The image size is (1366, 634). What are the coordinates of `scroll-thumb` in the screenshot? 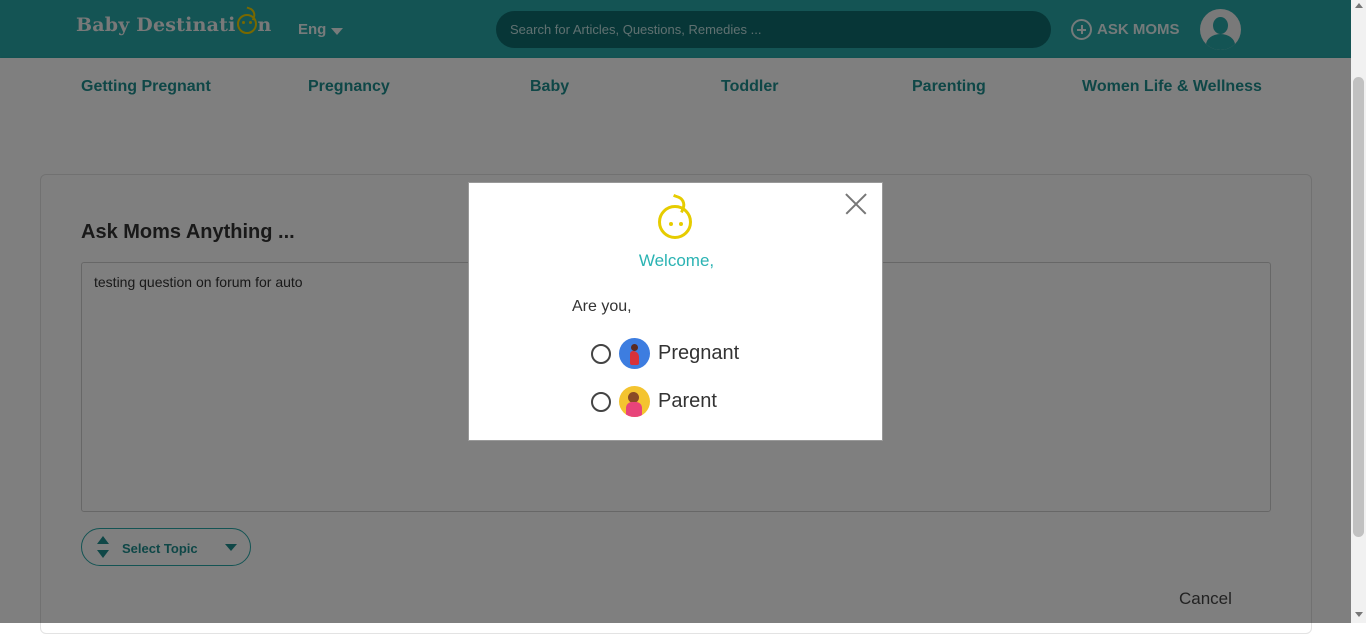 It's located at (1358, 307).